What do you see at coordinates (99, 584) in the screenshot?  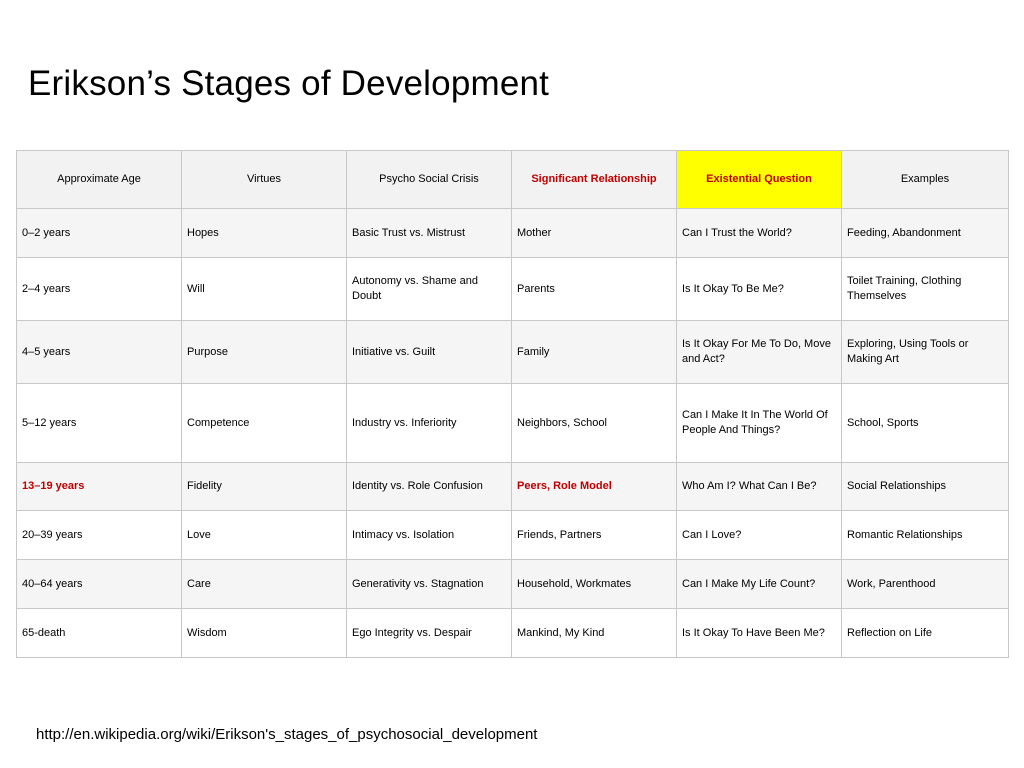 I see `cell-age: 40–64 years` at bounding box center [99, 584].